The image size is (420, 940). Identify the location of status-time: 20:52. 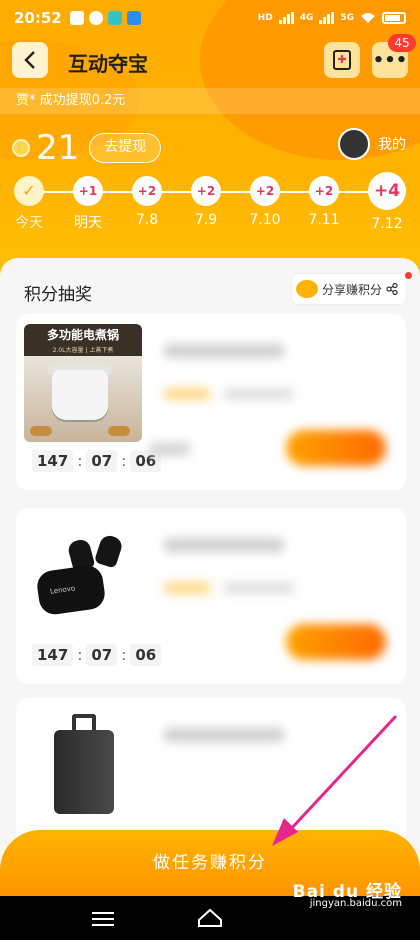
(38, 18).